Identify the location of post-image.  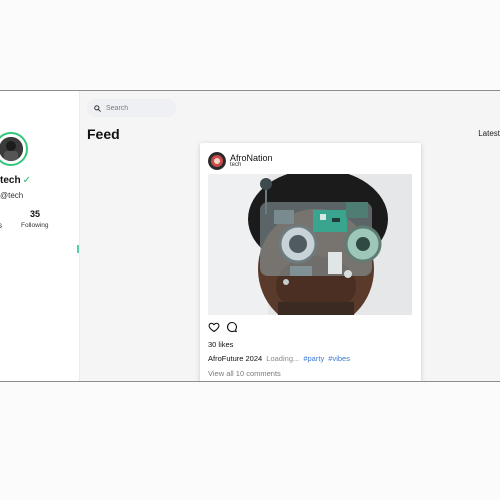
(310, 244).